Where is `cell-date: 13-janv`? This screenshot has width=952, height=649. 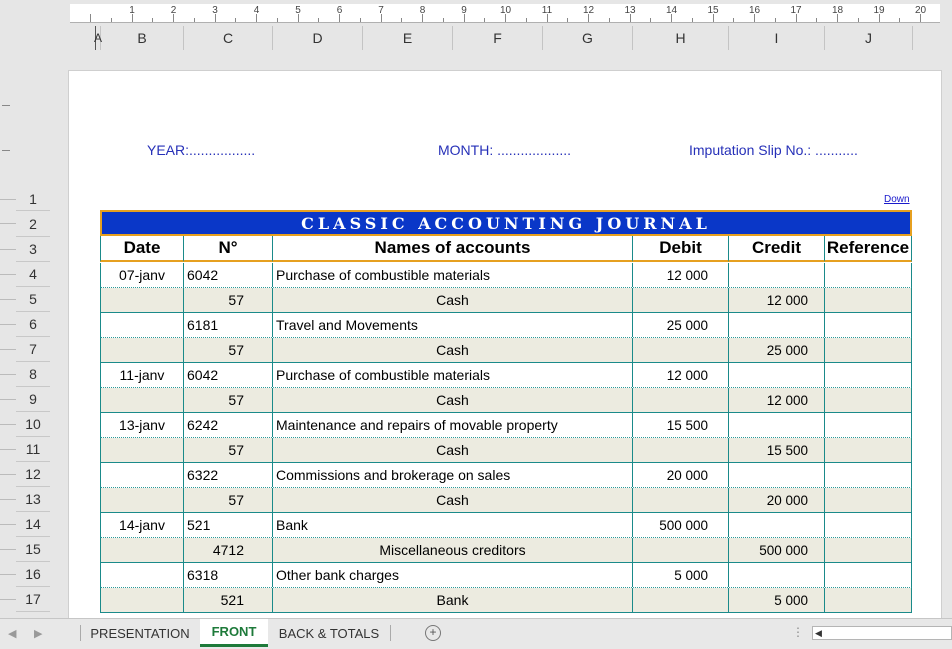 cell-date: 13-janv is located at coordinates (142, 425).